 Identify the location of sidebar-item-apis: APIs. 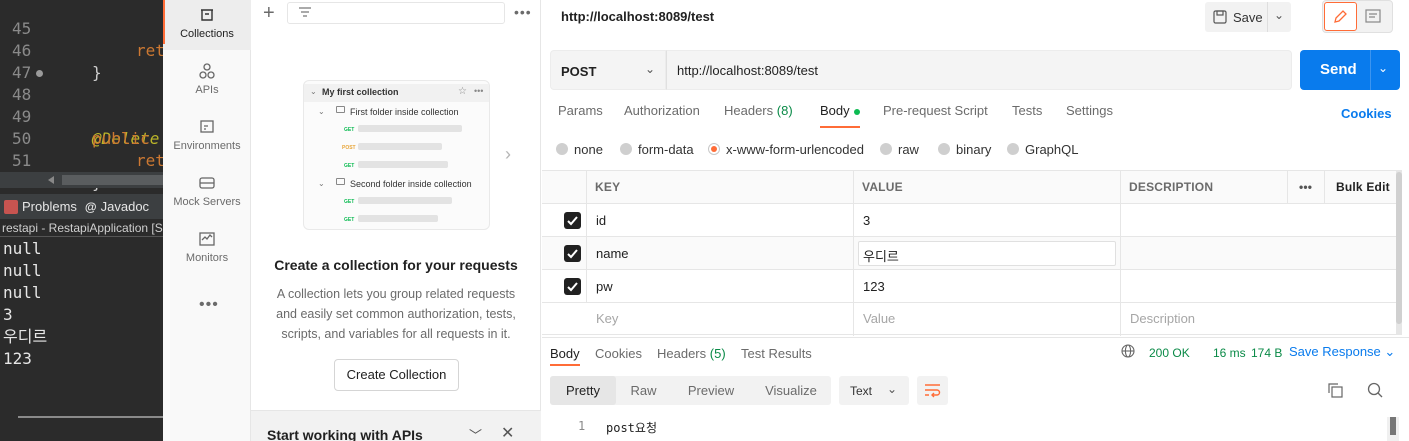
(207, 81).